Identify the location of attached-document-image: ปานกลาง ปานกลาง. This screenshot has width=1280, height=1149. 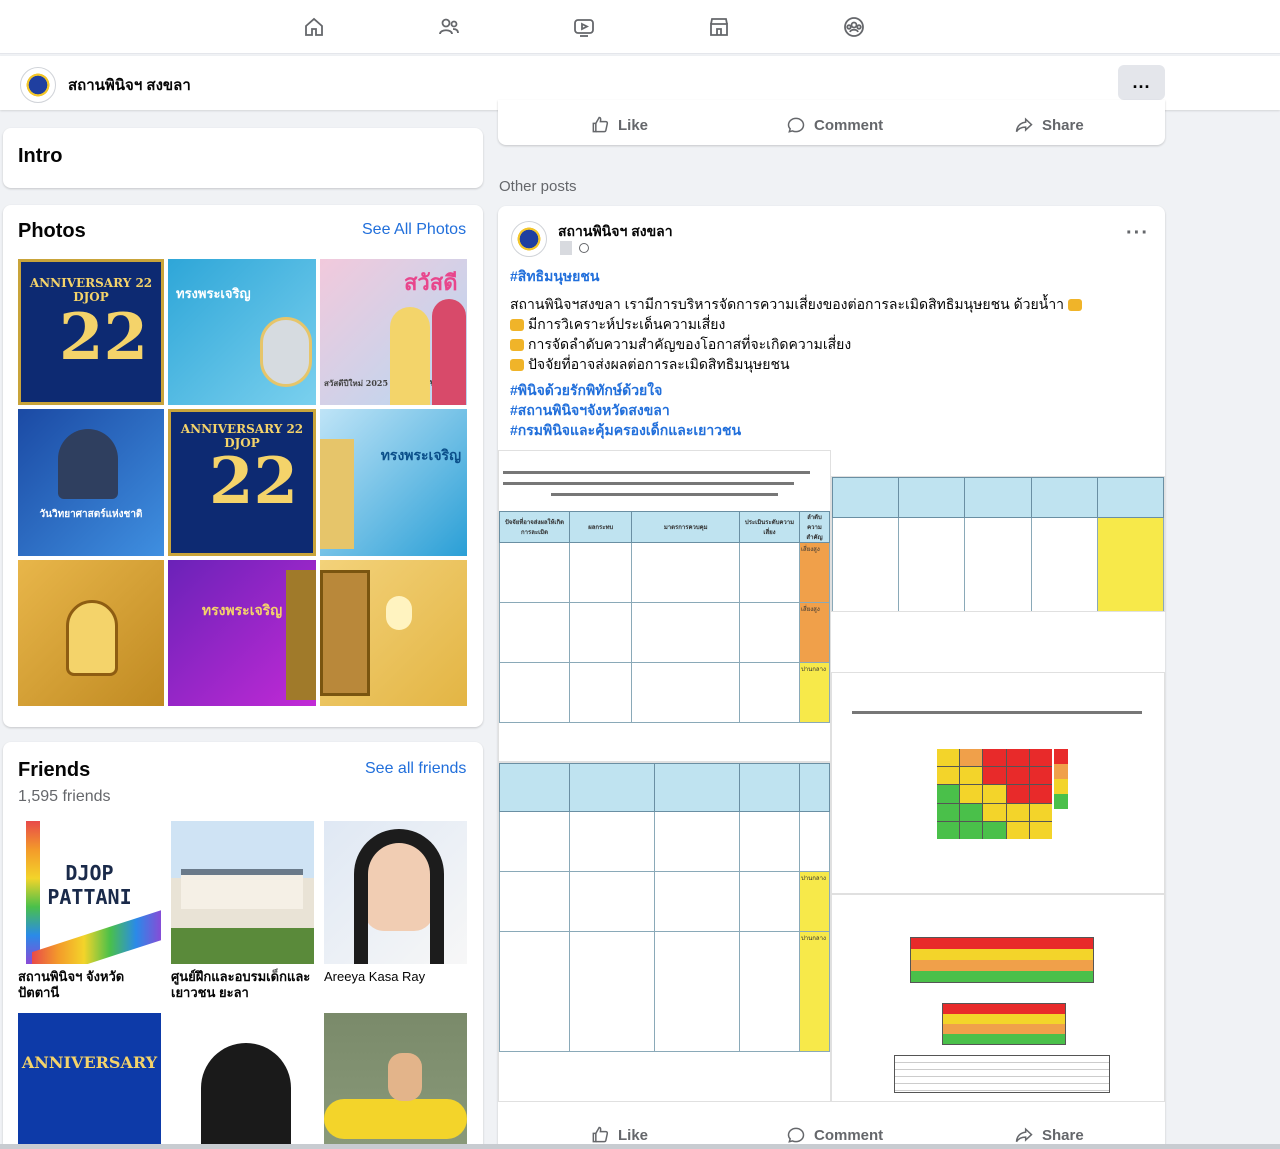
(664, 932).